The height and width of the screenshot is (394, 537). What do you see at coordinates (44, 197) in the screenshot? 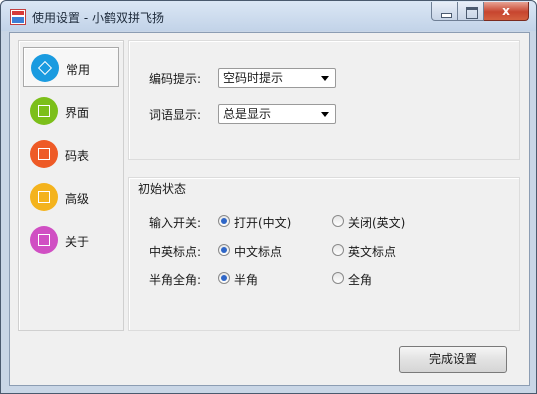
I see `advanced-icon` at bounding box center [44, 197].